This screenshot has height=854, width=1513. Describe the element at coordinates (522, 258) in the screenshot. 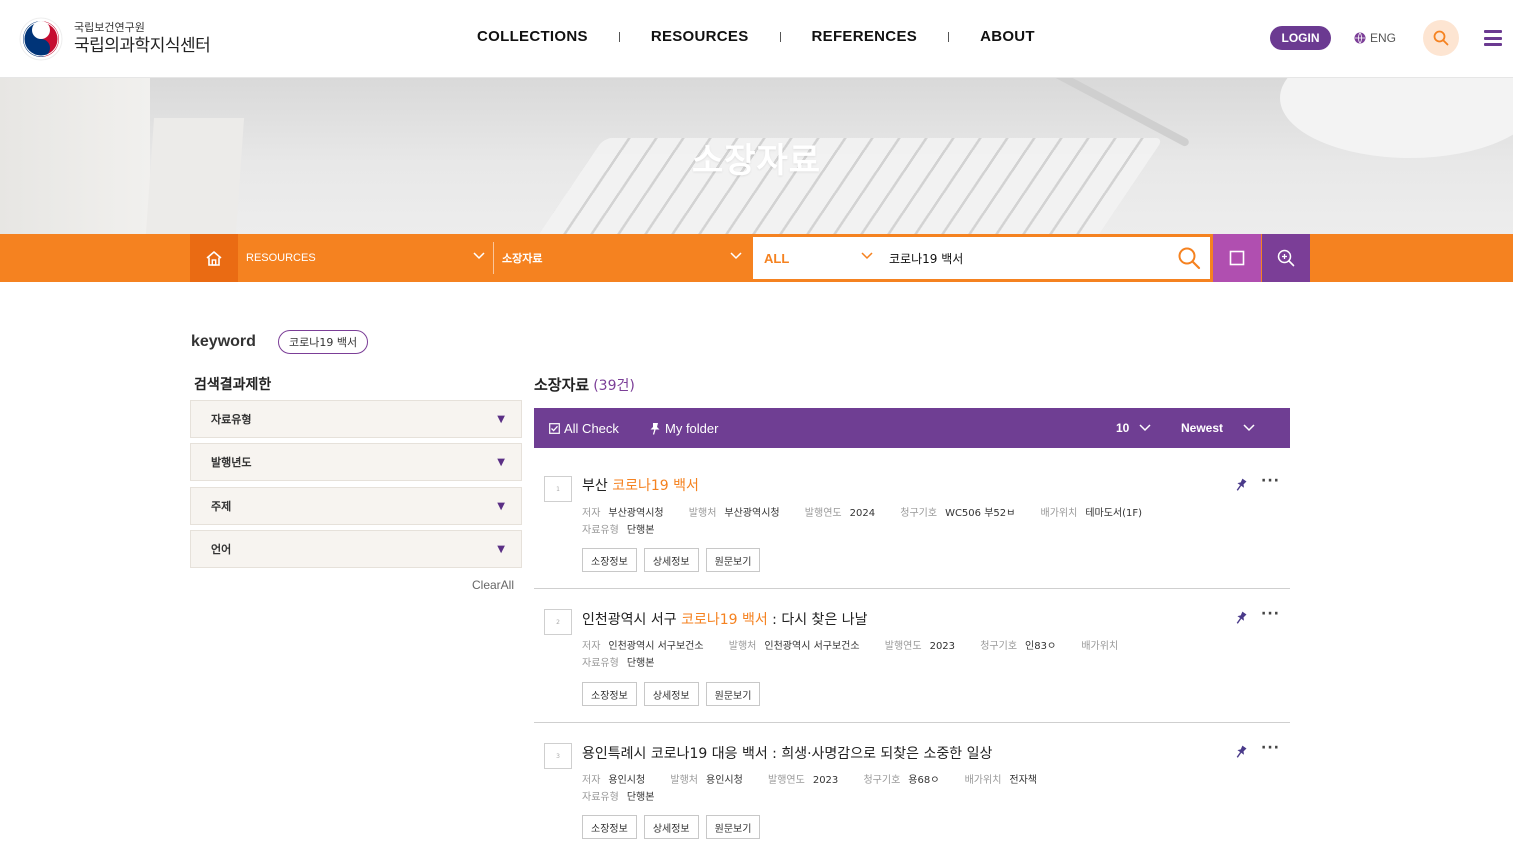

I see `category-2-label: 소장자료` at that location.